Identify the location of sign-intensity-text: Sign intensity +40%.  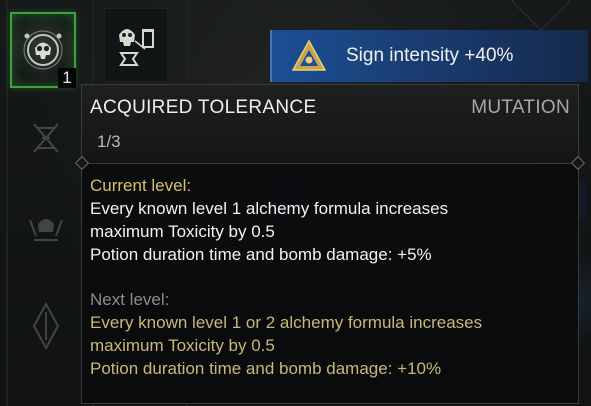
(430, 55).